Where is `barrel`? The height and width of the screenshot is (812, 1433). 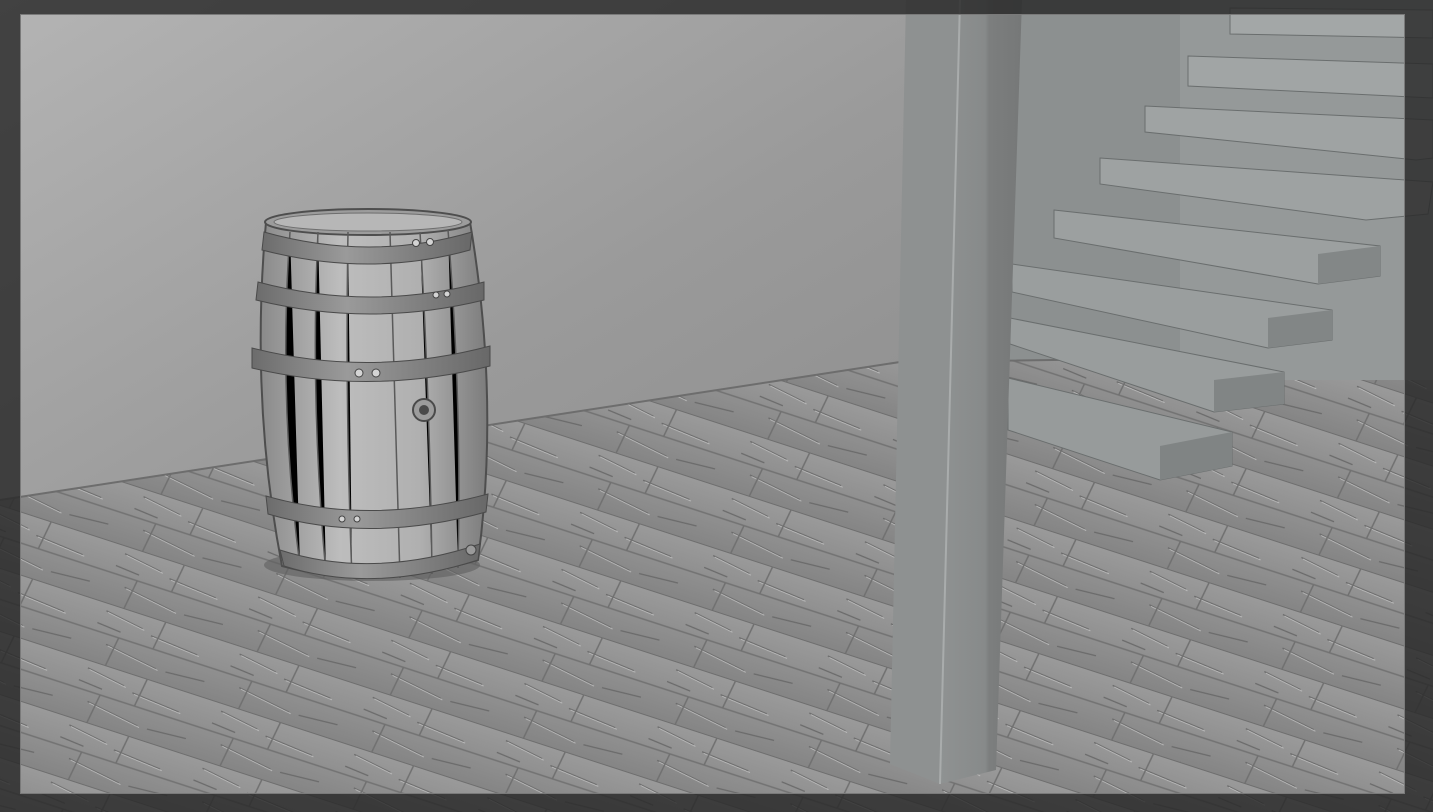
barrel is located at coordinates (371, 394).